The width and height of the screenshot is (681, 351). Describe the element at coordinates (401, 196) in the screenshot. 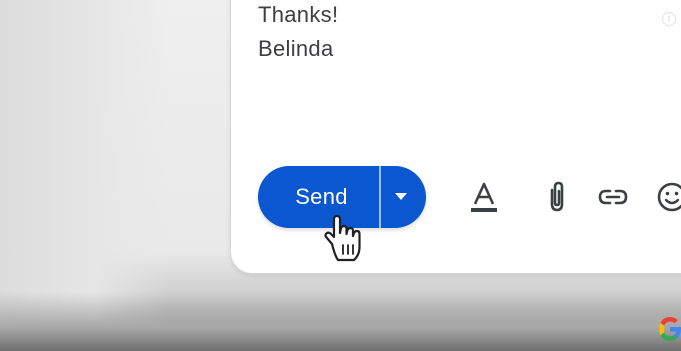

I see `caret-down-icon` at that location.